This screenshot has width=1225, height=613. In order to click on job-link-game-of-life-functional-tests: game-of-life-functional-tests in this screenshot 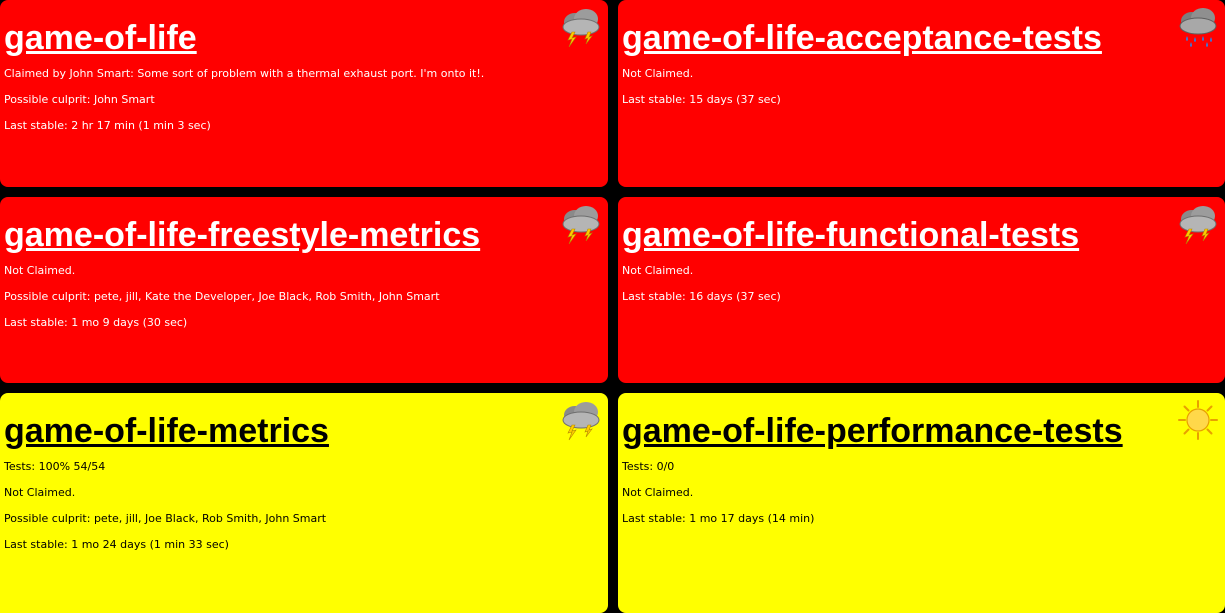, I will do `click(850, 235)`.